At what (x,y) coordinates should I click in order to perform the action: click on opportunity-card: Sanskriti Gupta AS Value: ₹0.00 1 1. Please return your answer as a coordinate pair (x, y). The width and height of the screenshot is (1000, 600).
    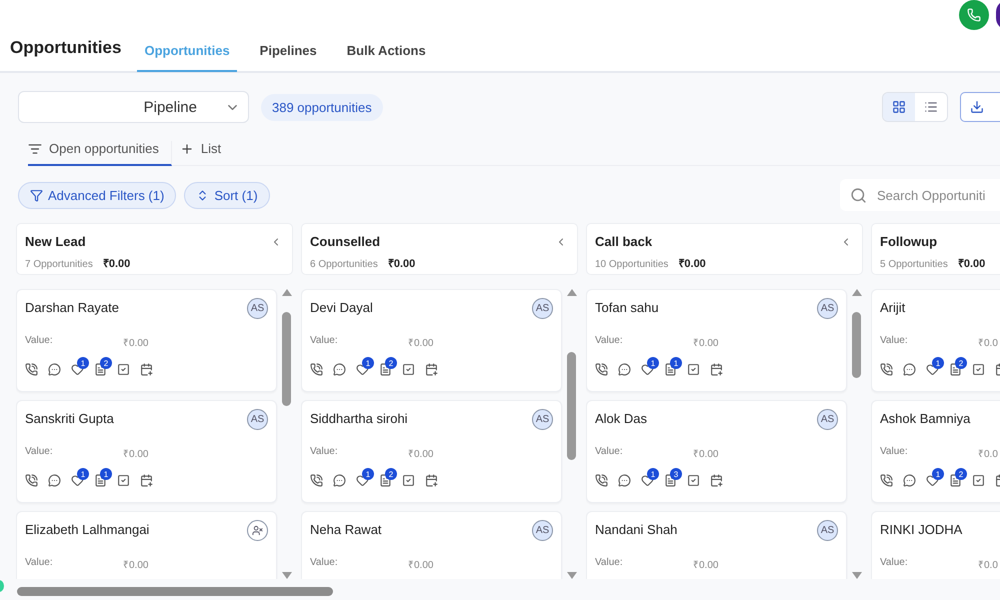
    Looking at the image, I should click on (146, 451).